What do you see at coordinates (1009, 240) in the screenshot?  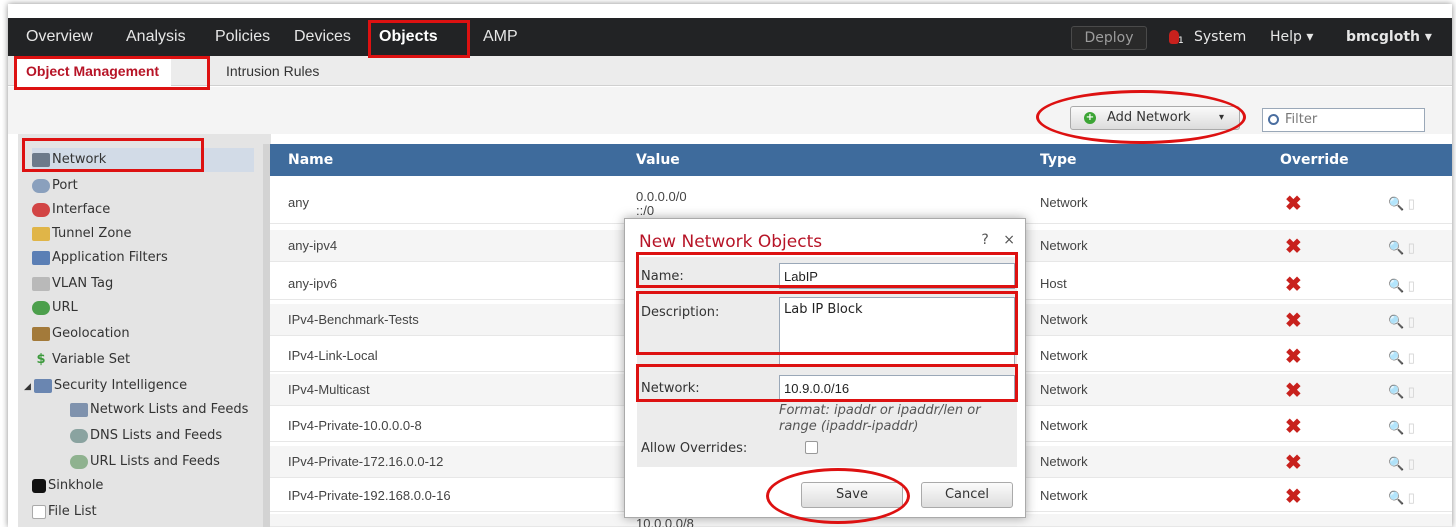 I see `close-icon: ×` at bounding box center [1009, 240].